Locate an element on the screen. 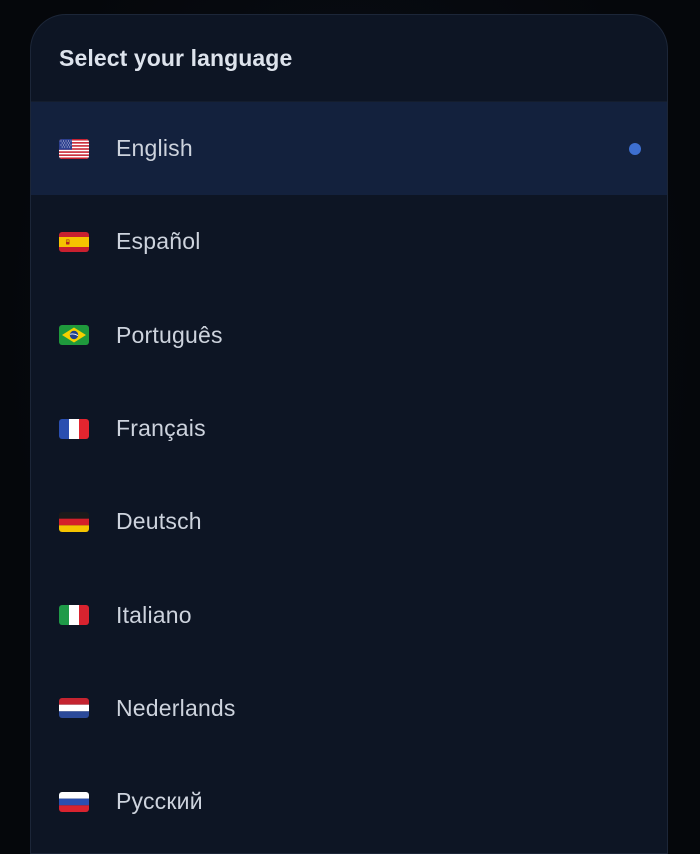  language-option-dutch: Nederlands is located at coordinates (349, 708).